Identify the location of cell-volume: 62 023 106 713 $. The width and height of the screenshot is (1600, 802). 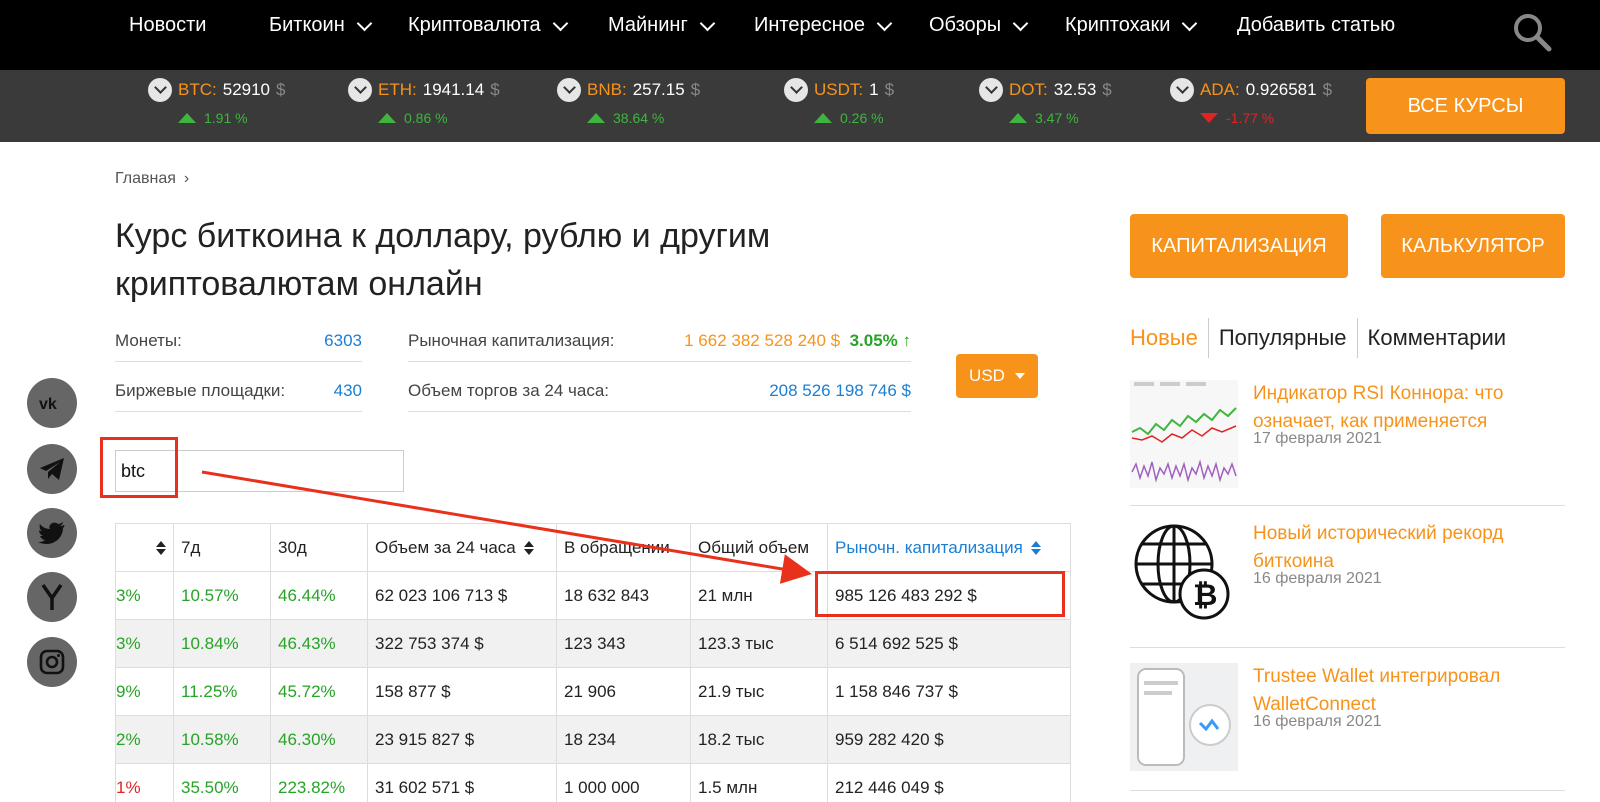
(462, 595).